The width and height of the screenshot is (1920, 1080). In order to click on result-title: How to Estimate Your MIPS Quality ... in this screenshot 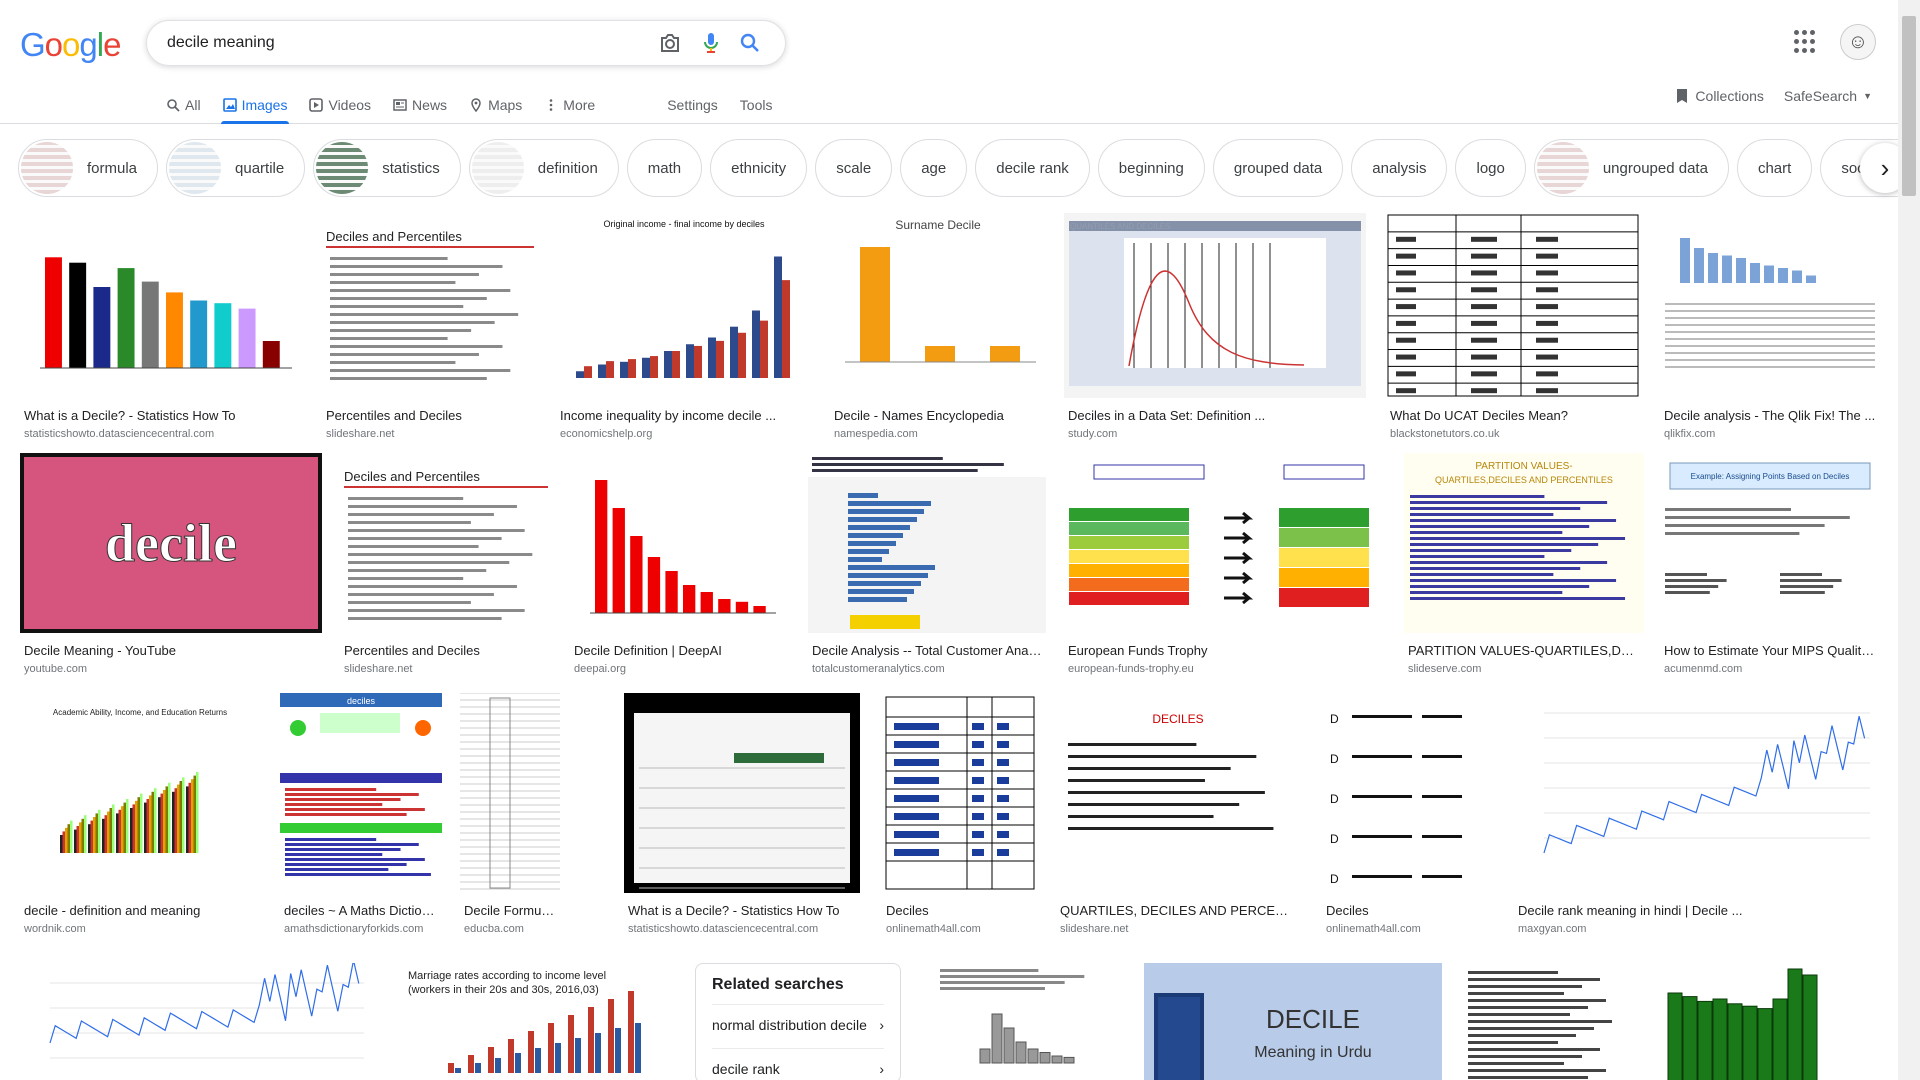, I will do `click(1770, 650)`.